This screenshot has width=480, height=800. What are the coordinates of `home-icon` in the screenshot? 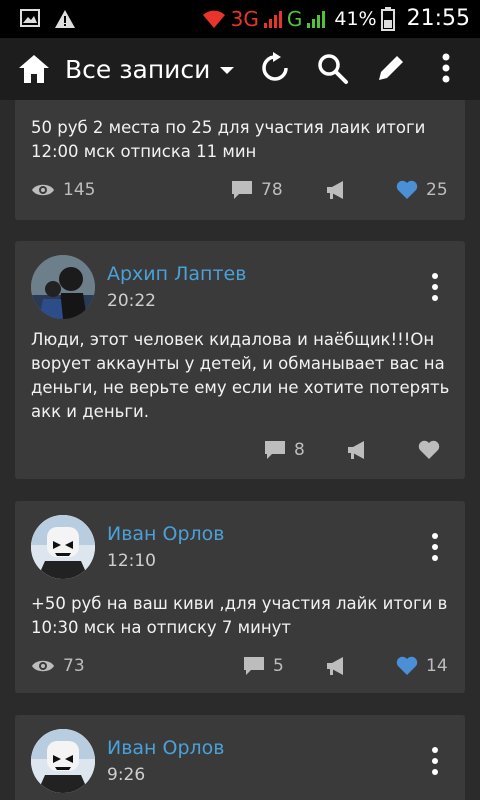 It's located at (34, 69).